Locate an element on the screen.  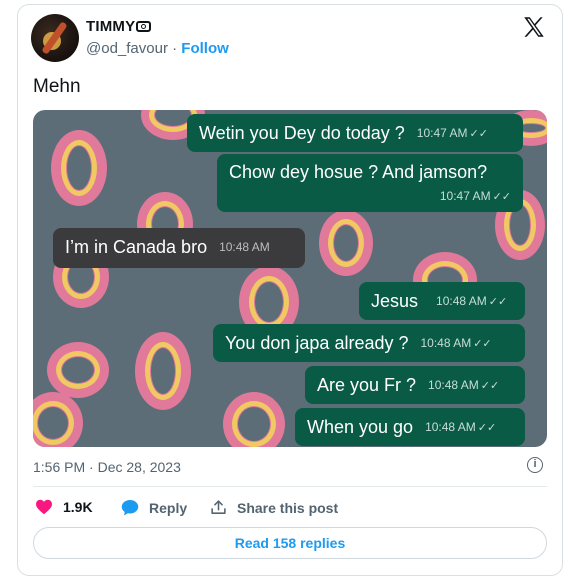
author-name: TIMMY is located at coordinates (119, 26).